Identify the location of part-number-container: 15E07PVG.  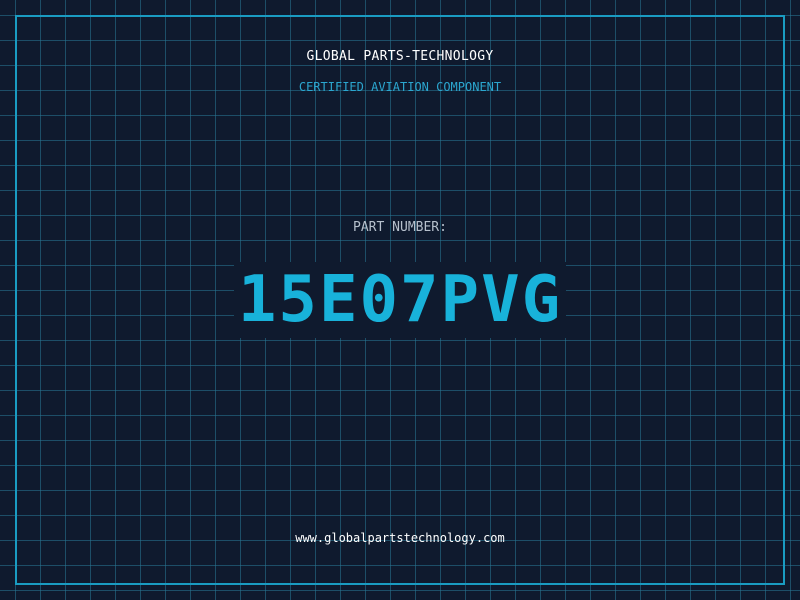
(400, 300).